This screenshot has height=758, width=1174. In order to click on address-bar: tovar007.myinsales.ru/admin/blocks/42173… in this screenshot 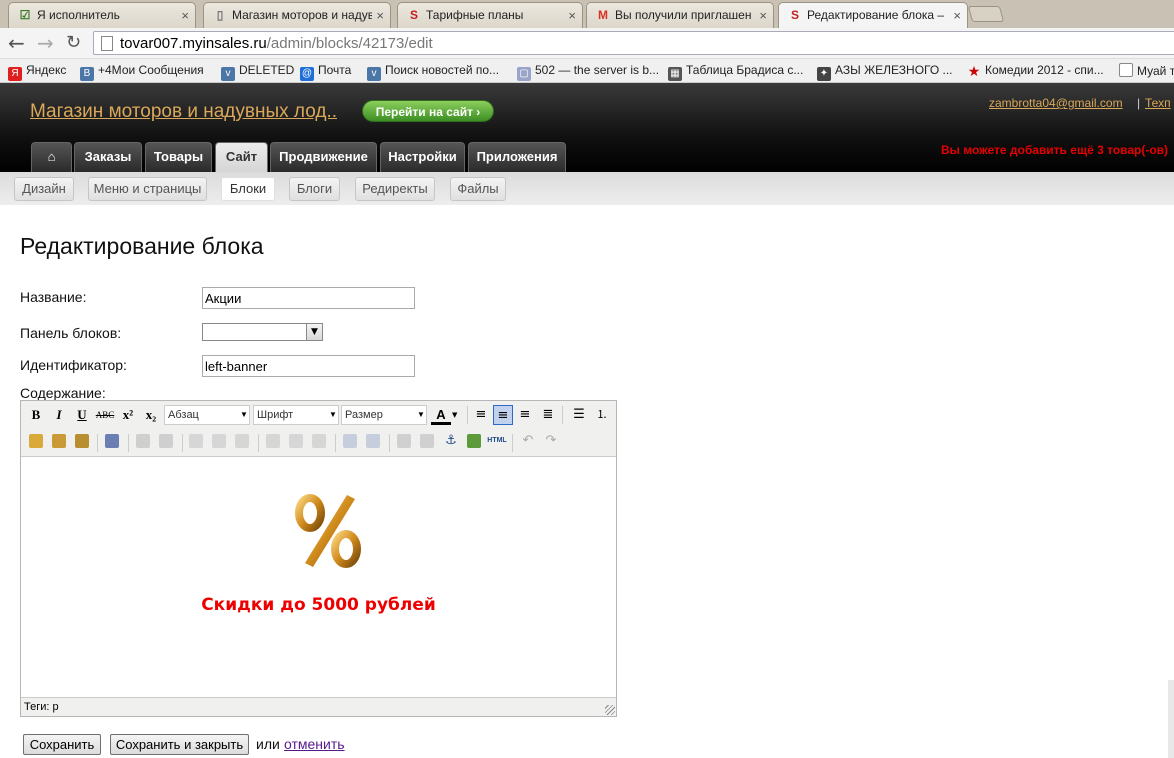, I will do `click(633, 43)`.